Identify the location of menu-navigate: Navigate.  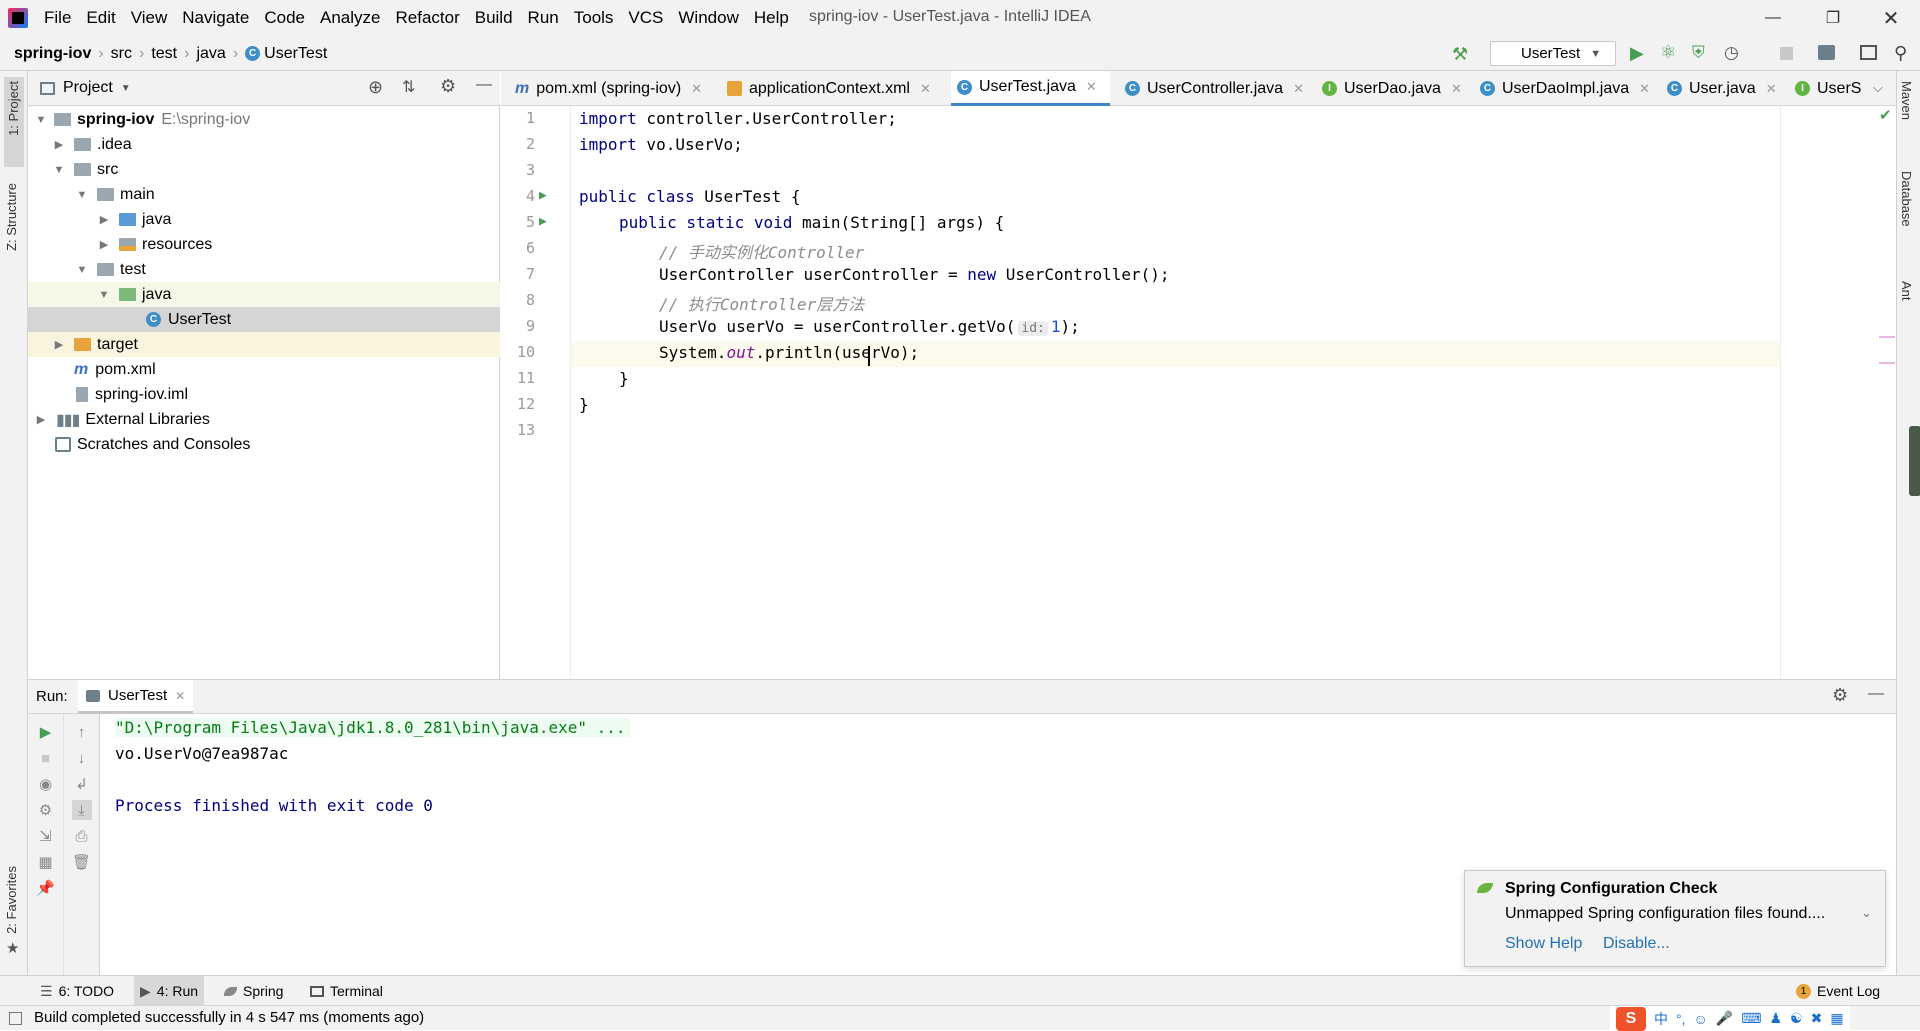
(215, 18).